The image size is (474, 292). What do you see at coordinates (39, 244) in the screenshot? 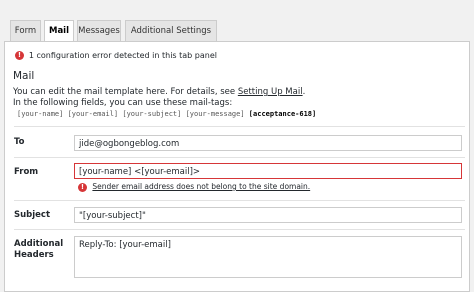
I see `label-line-1: Additional` at bounding box center [39, 244].